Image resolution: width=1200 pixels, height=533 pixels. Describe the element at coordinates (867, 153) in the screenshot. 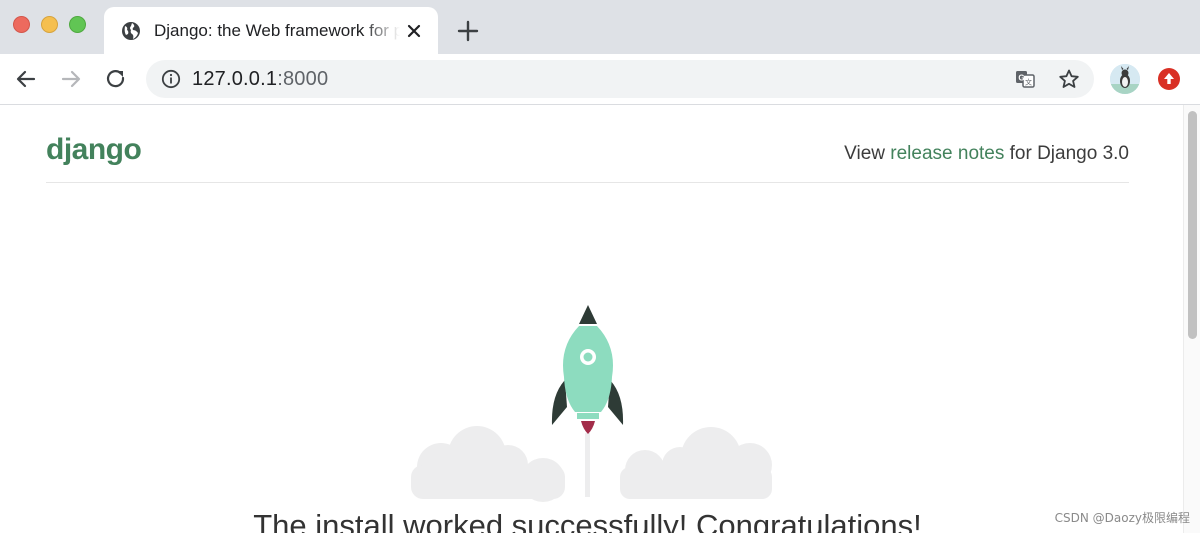

I see `release-prefix: View` at that location.